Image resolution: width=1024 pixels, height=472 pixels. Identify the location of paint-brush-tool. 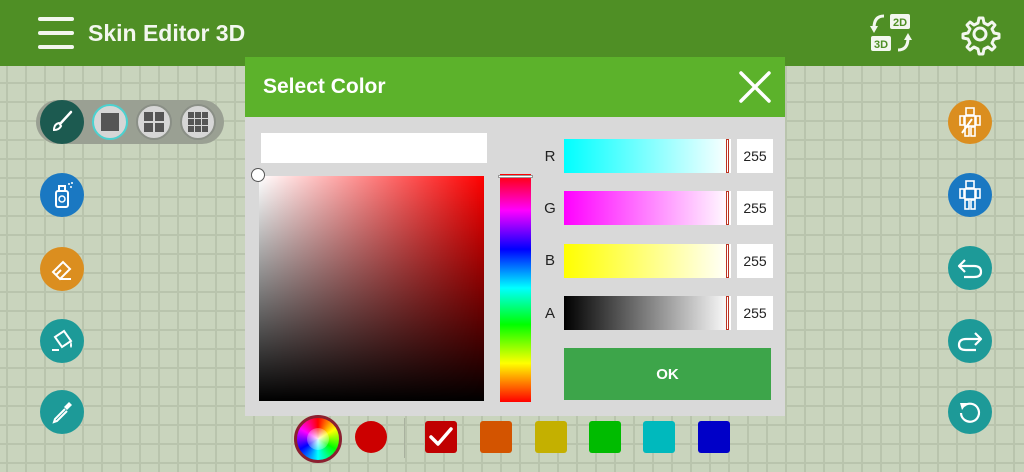
(62, 122).